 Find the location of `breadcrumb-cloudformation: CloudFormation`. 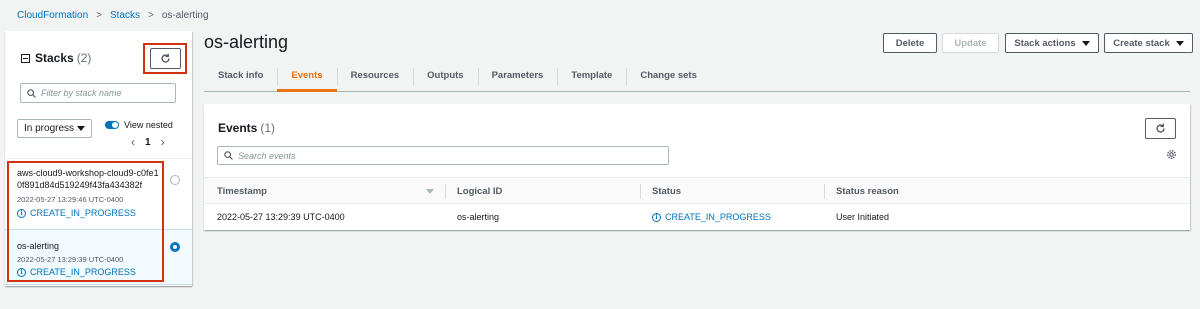

breadcrumb-cloudformation: CloudFormation is located at coordinates (52, 15).